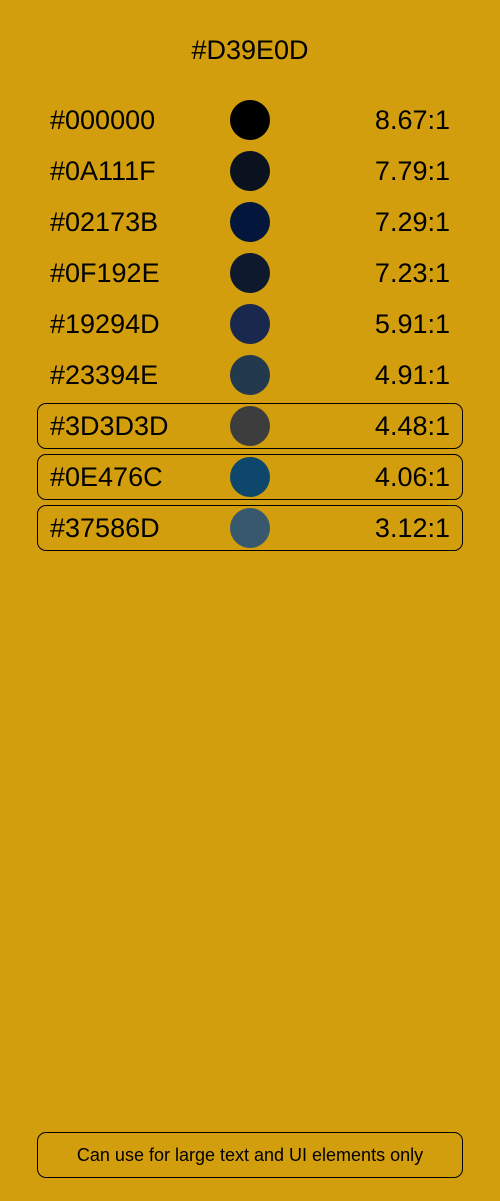 This screenshot has height=1201, width=500. I want to click on color-hex-label: #3D3D3D, so click(109, 426).